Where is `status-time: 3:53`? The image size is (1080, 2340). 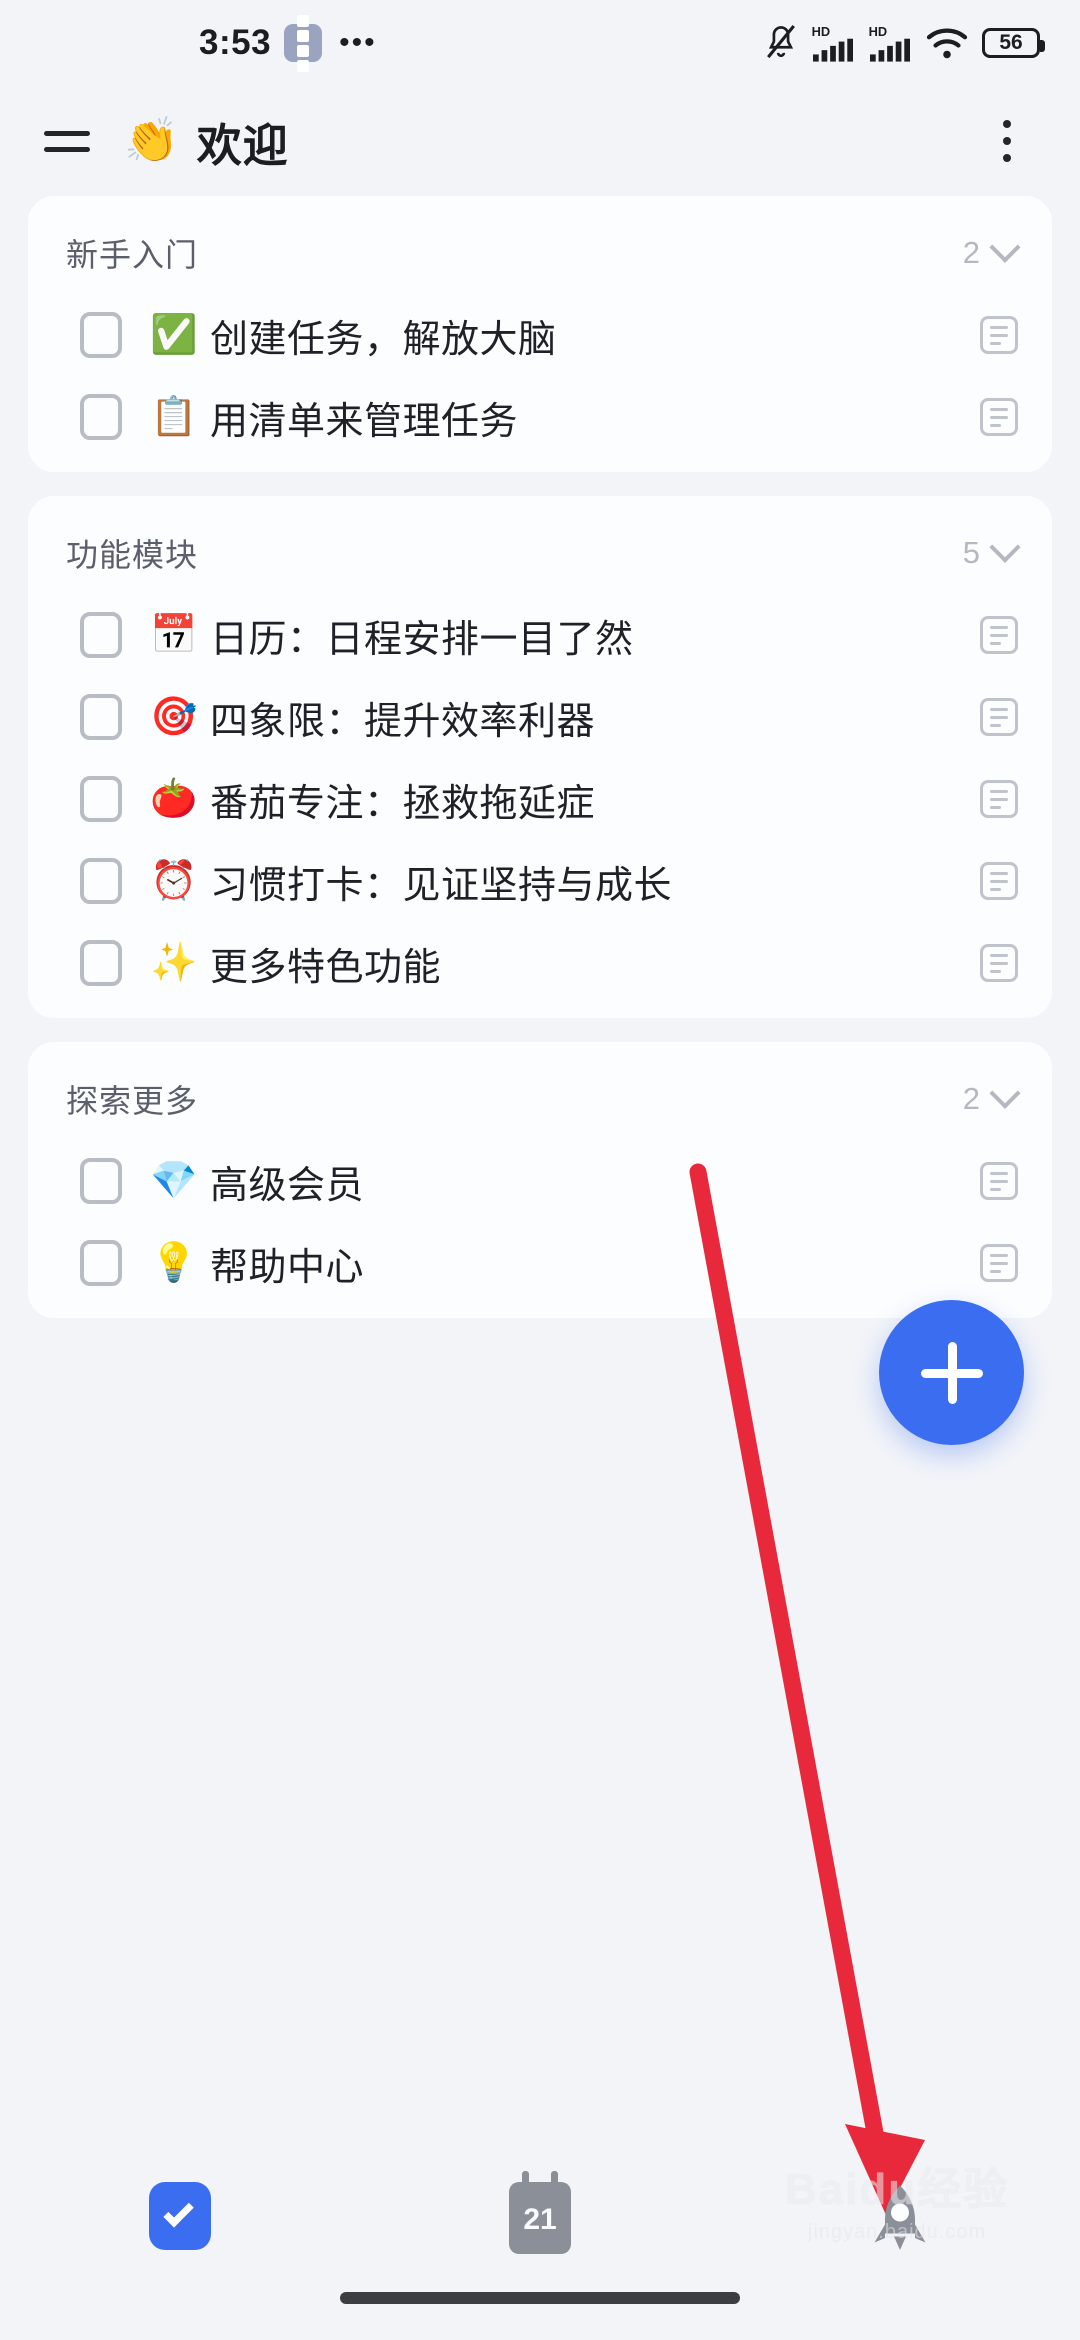 status-time: 3:53 is located at coordinates (235, 42).